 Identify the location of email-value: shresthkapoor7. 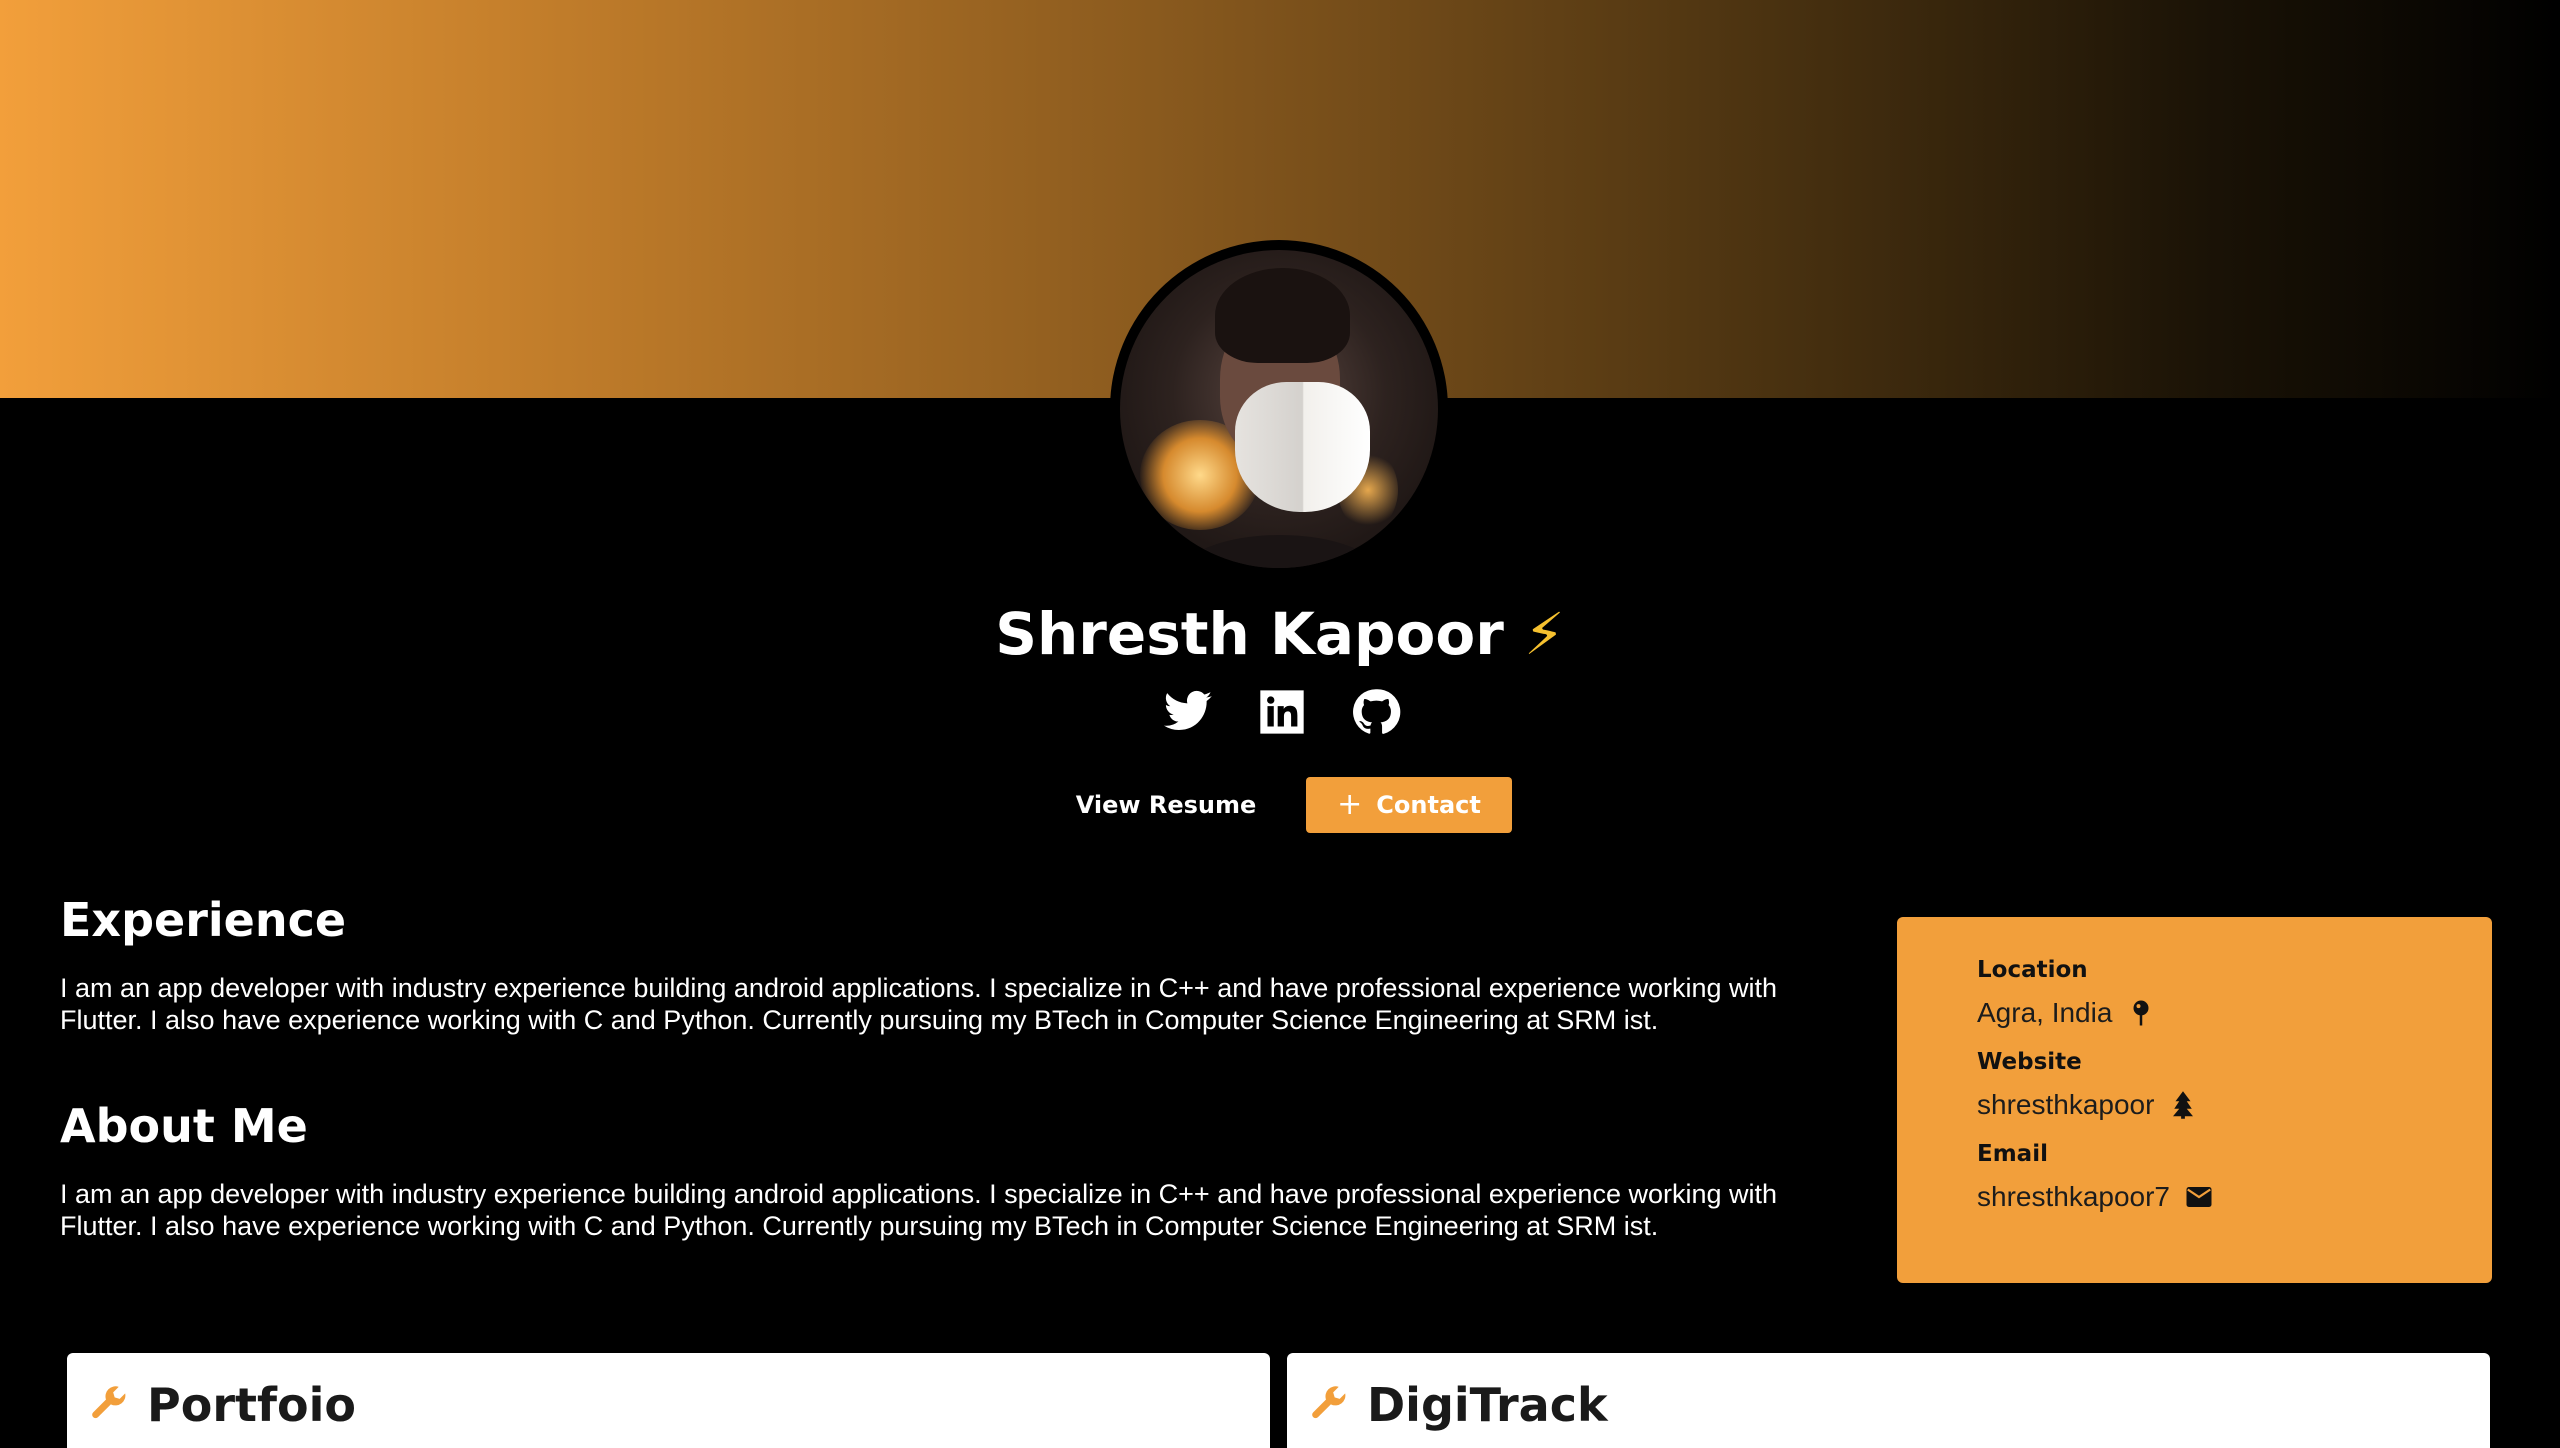
(2073, 1197).